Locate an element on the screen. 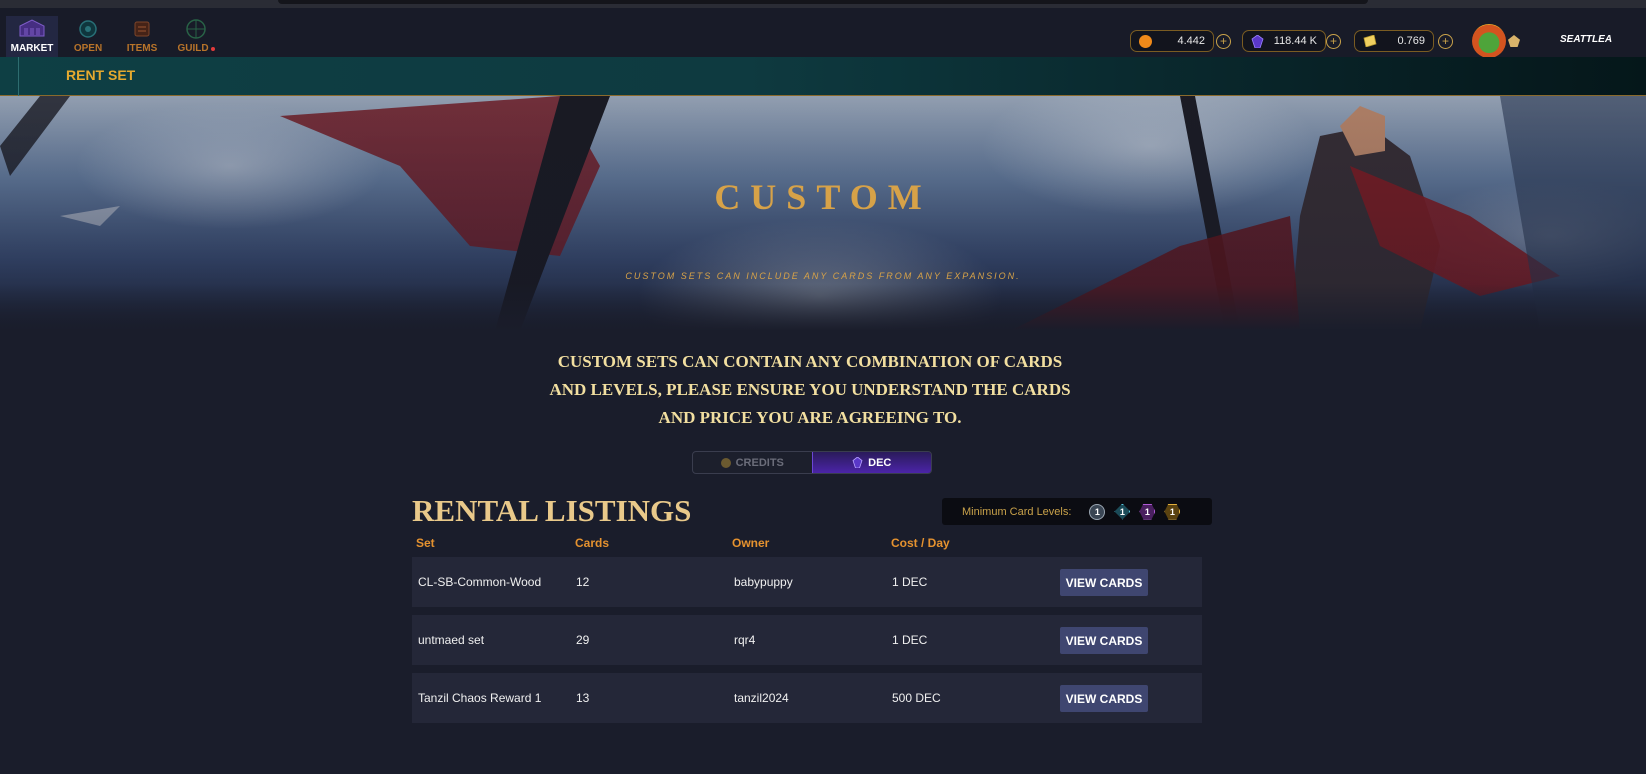 This screenshot has width=1646, height=774. voucher-balance-value: 0.769 is located at coordinates (1411, 41).